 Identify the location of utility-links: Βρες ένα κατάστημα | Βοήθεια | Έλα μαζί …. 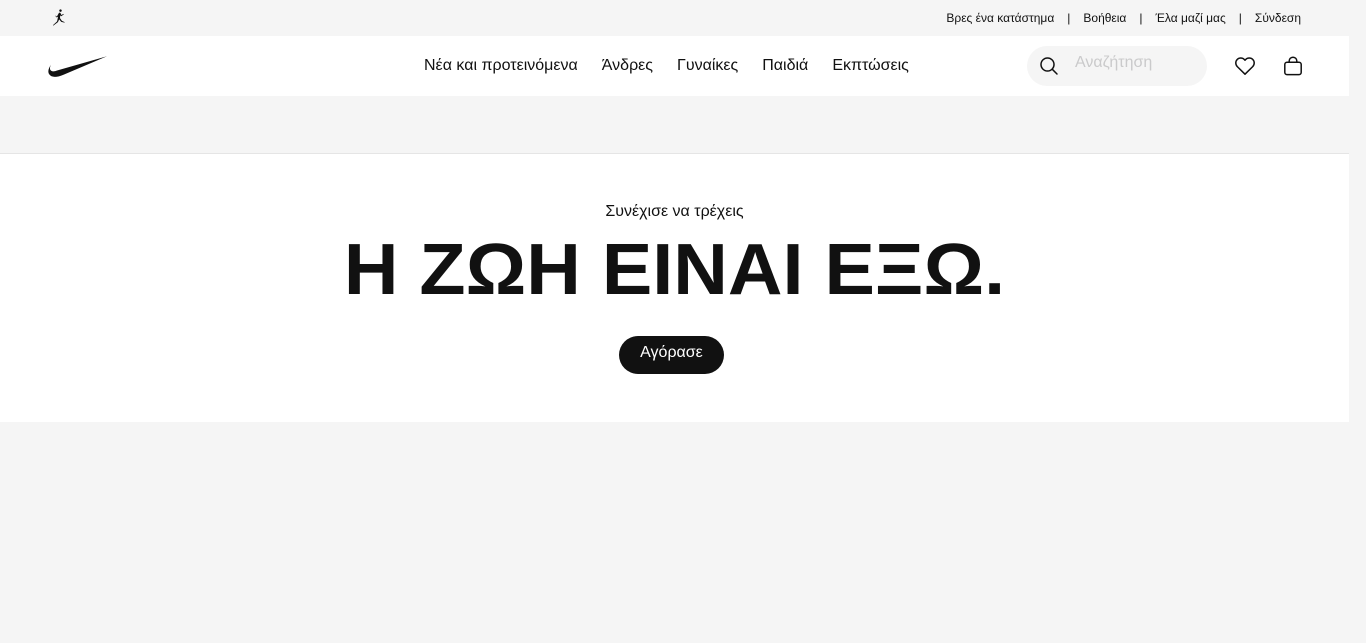
(1123, 18).